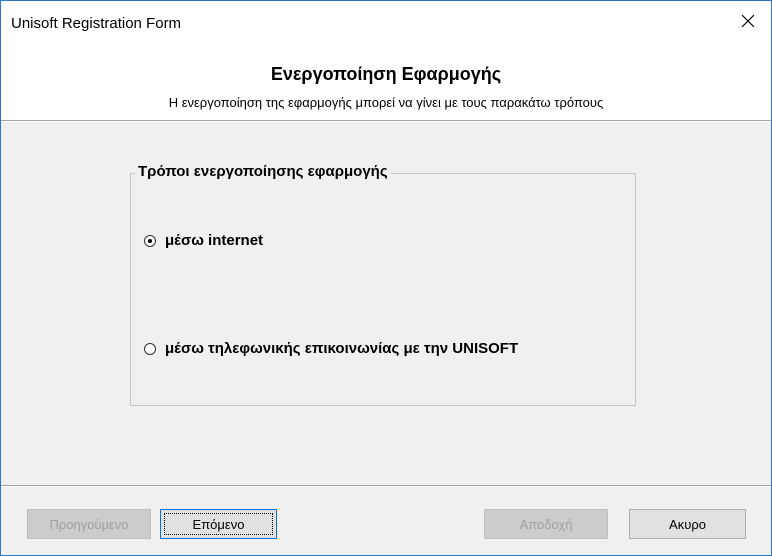 The image size is (772, 556). I want to click on radio-option-internet: μέσω internet, so click(203, 240).